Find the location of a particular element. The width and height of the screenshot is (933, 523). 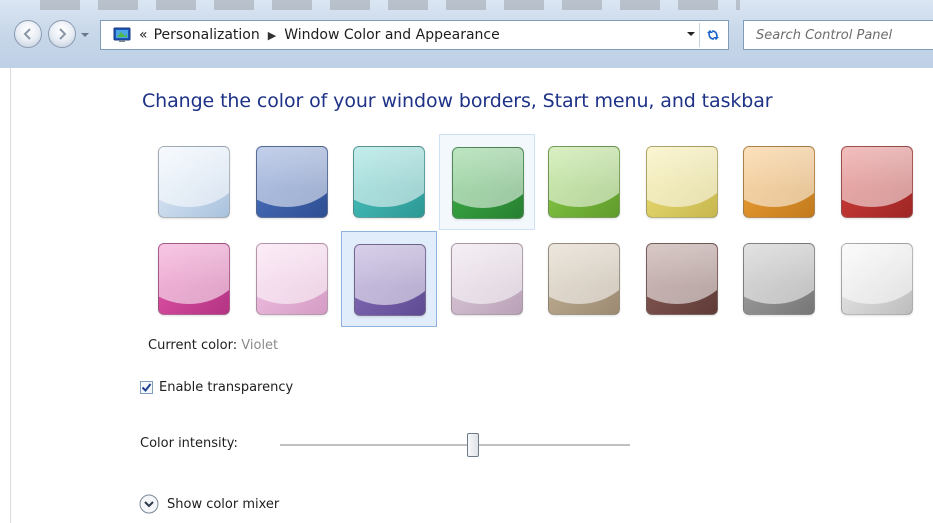

breadcrumb-personalization: Personalization is located at coordinates (207, 35).